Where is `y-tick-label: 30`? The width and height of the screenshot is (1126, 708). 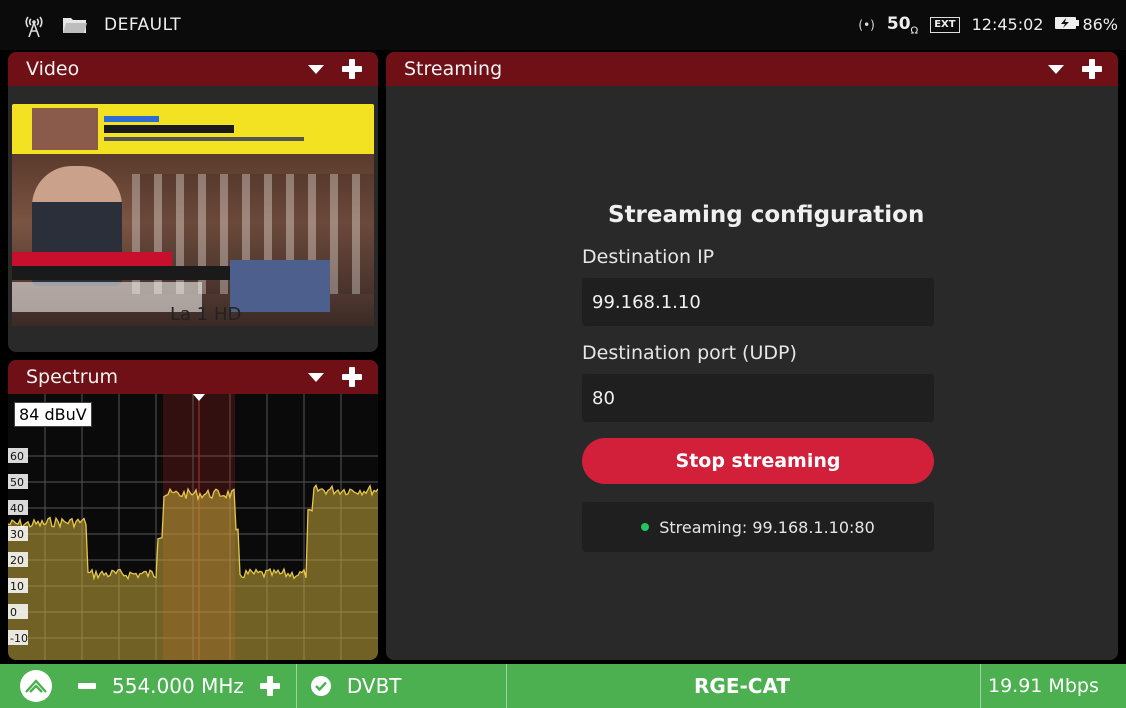
y-tick-label: 30 is located at coordinates (17, 534).